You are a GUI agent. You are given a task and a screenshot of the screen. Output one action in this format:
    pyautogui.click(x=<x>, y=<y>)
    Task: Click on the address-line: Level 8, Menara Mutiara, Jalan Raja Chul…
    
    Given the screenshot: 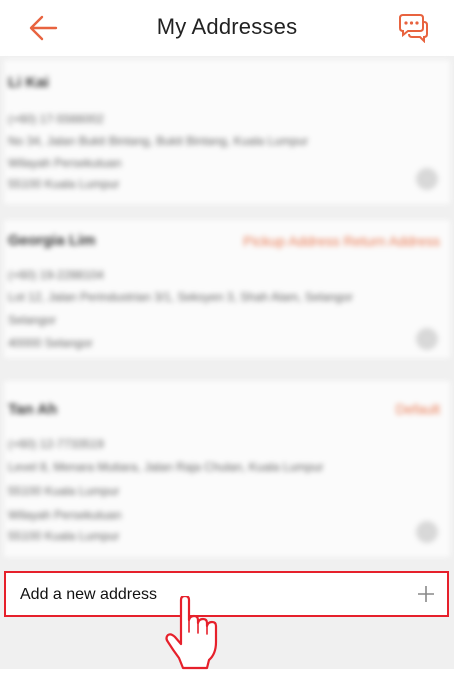 What is the action you would take?
    pyautogui.click(x=166, y=467)
    